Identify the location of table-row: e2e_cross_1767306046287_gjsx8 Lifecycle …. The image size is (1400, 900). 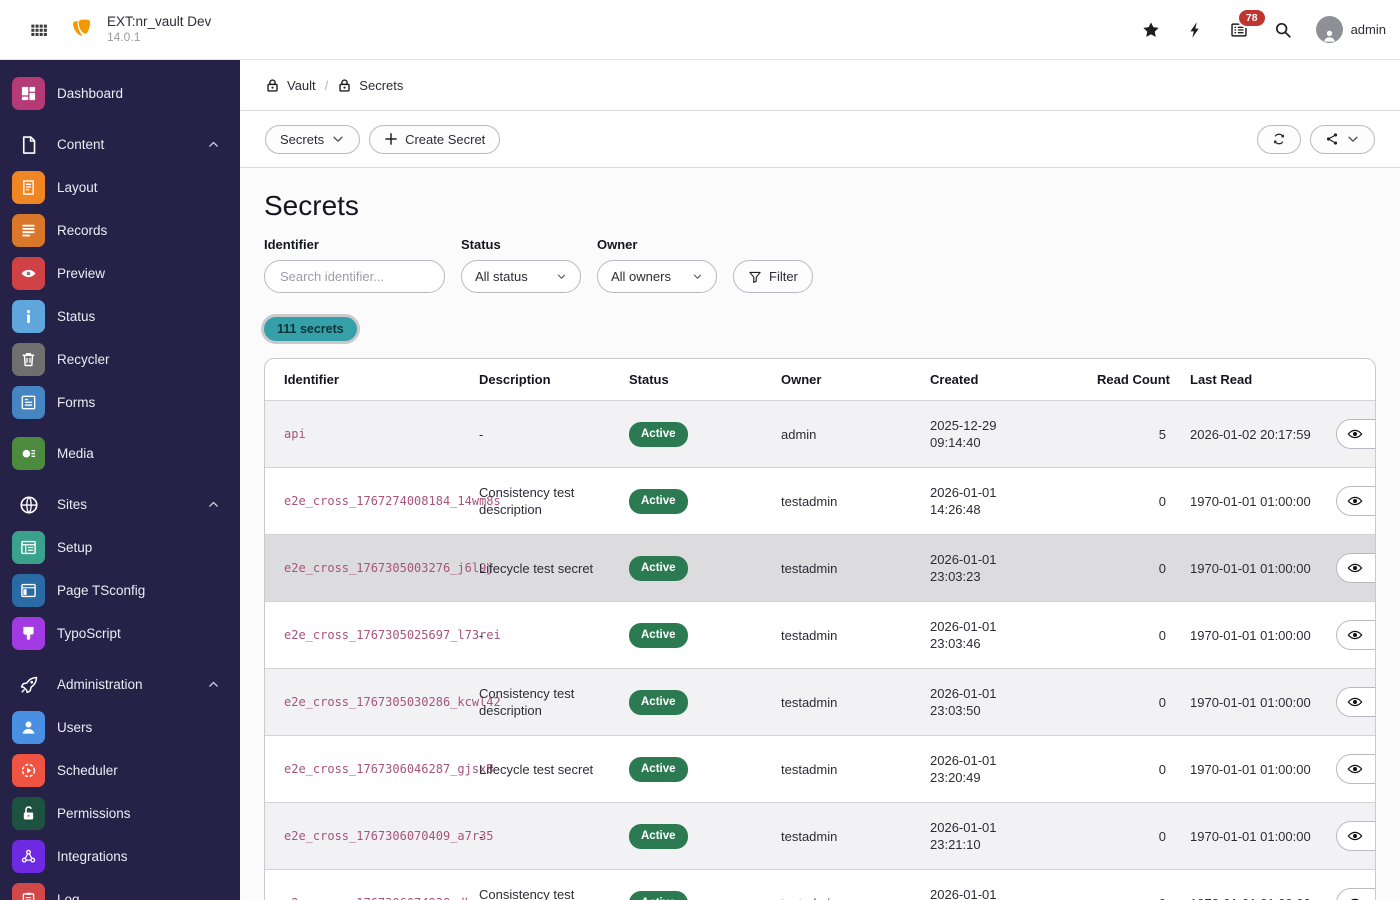
(820, 769).